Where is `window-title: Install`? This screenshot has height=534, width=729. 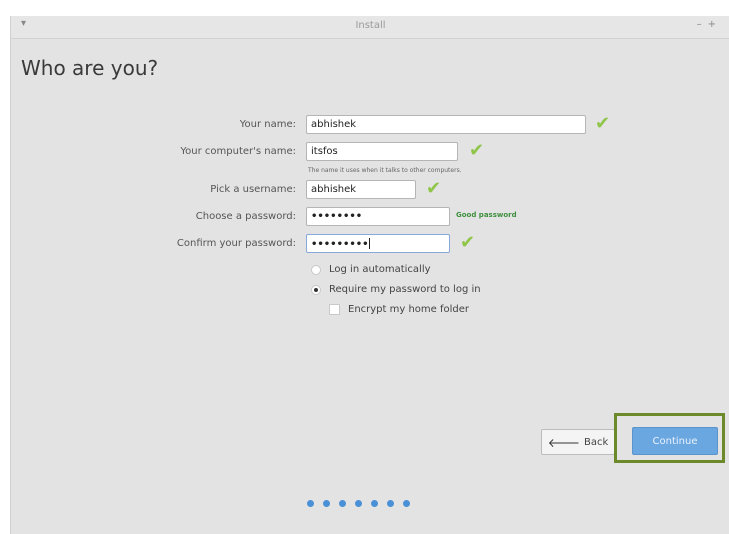
window-title: Install is located at coordinates (370, 25).